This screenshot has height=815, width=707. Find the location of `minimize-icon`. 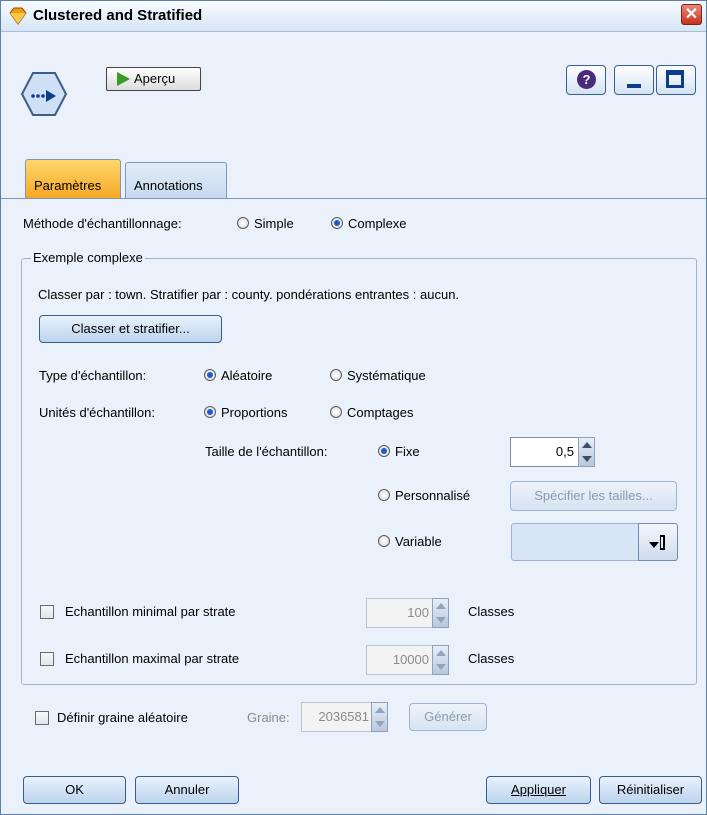

minimize-icon is located at coordinates (634, 86).